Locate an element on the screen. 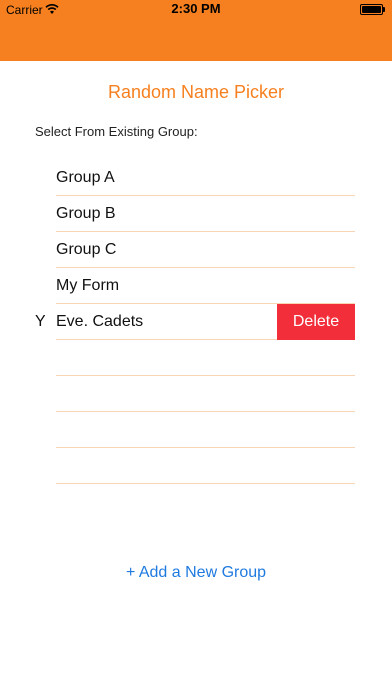  group-label: Group B is located at coordinates (86, 213).